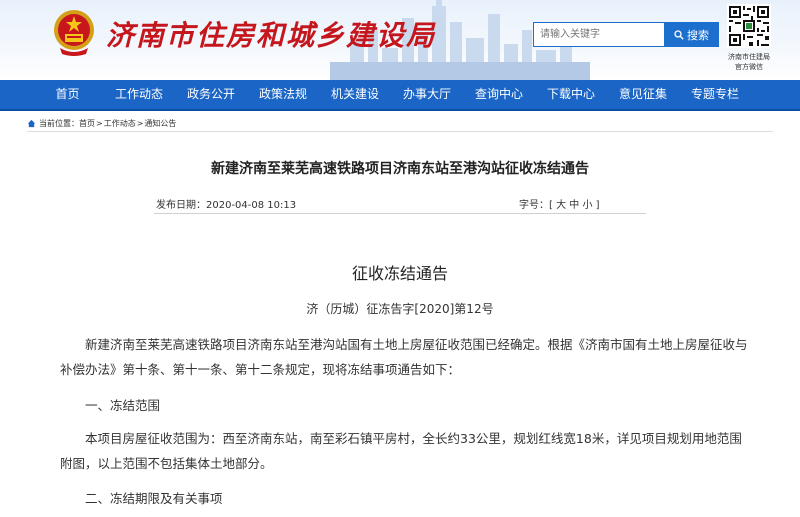 This screenshot has height=517, width=800. I want to click on wechat-qr-block: 济南市住建局 官方微信, so click(749, 38).